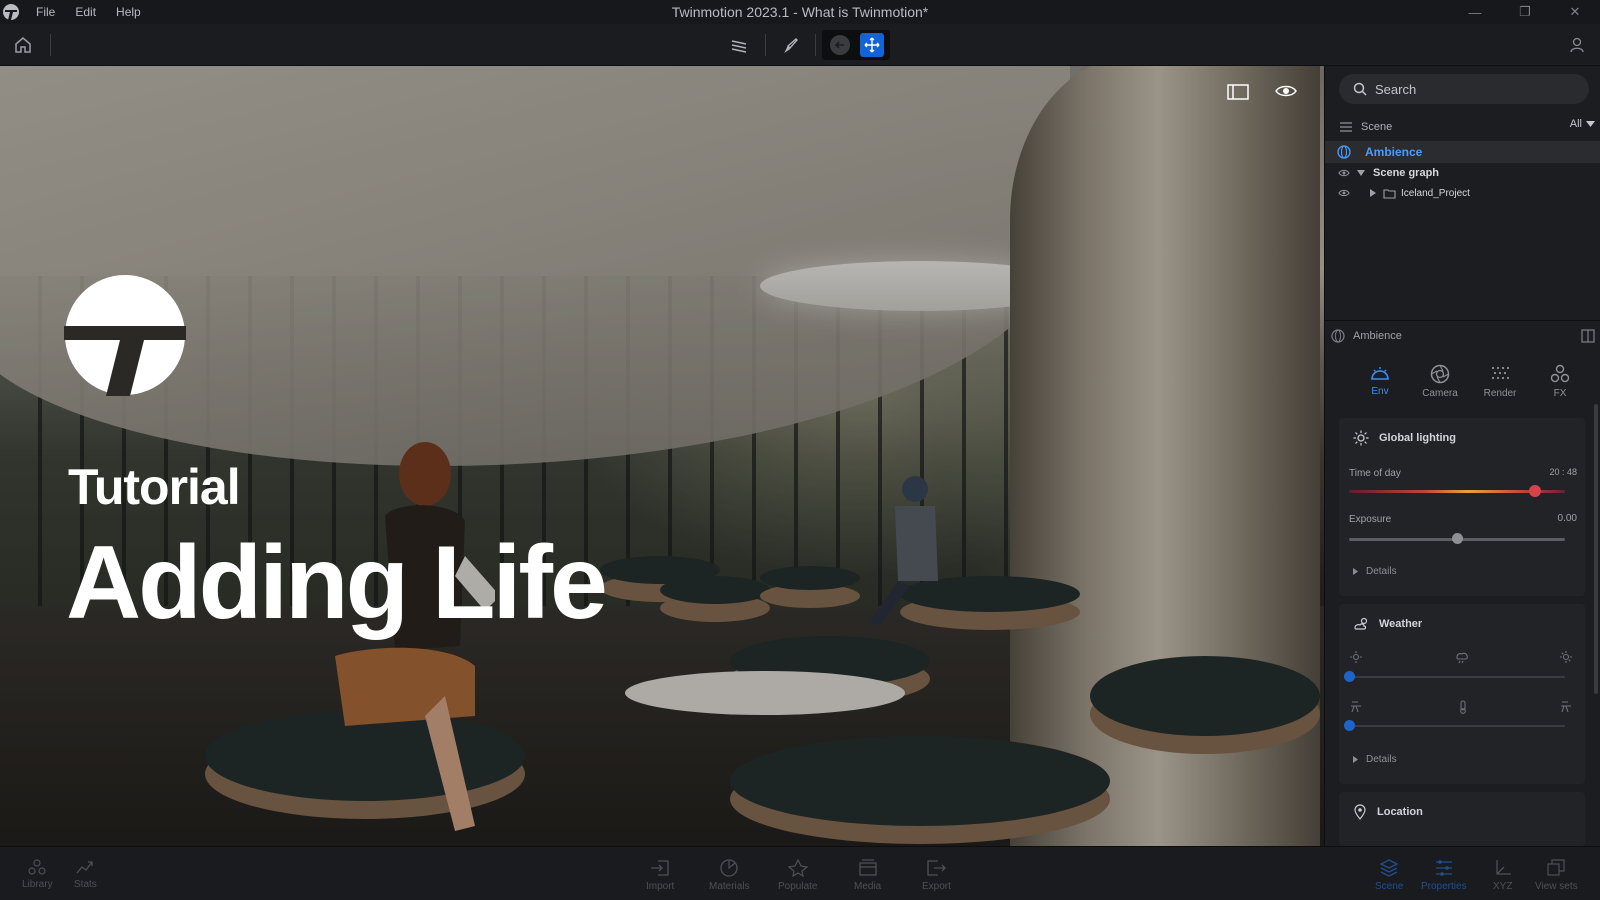 This screenshot has height=900, width=1600. Describe the element at coordinates (1462, 173) in the screenshot. I see `scene-item-scene-graph: Scene graph` at that location.